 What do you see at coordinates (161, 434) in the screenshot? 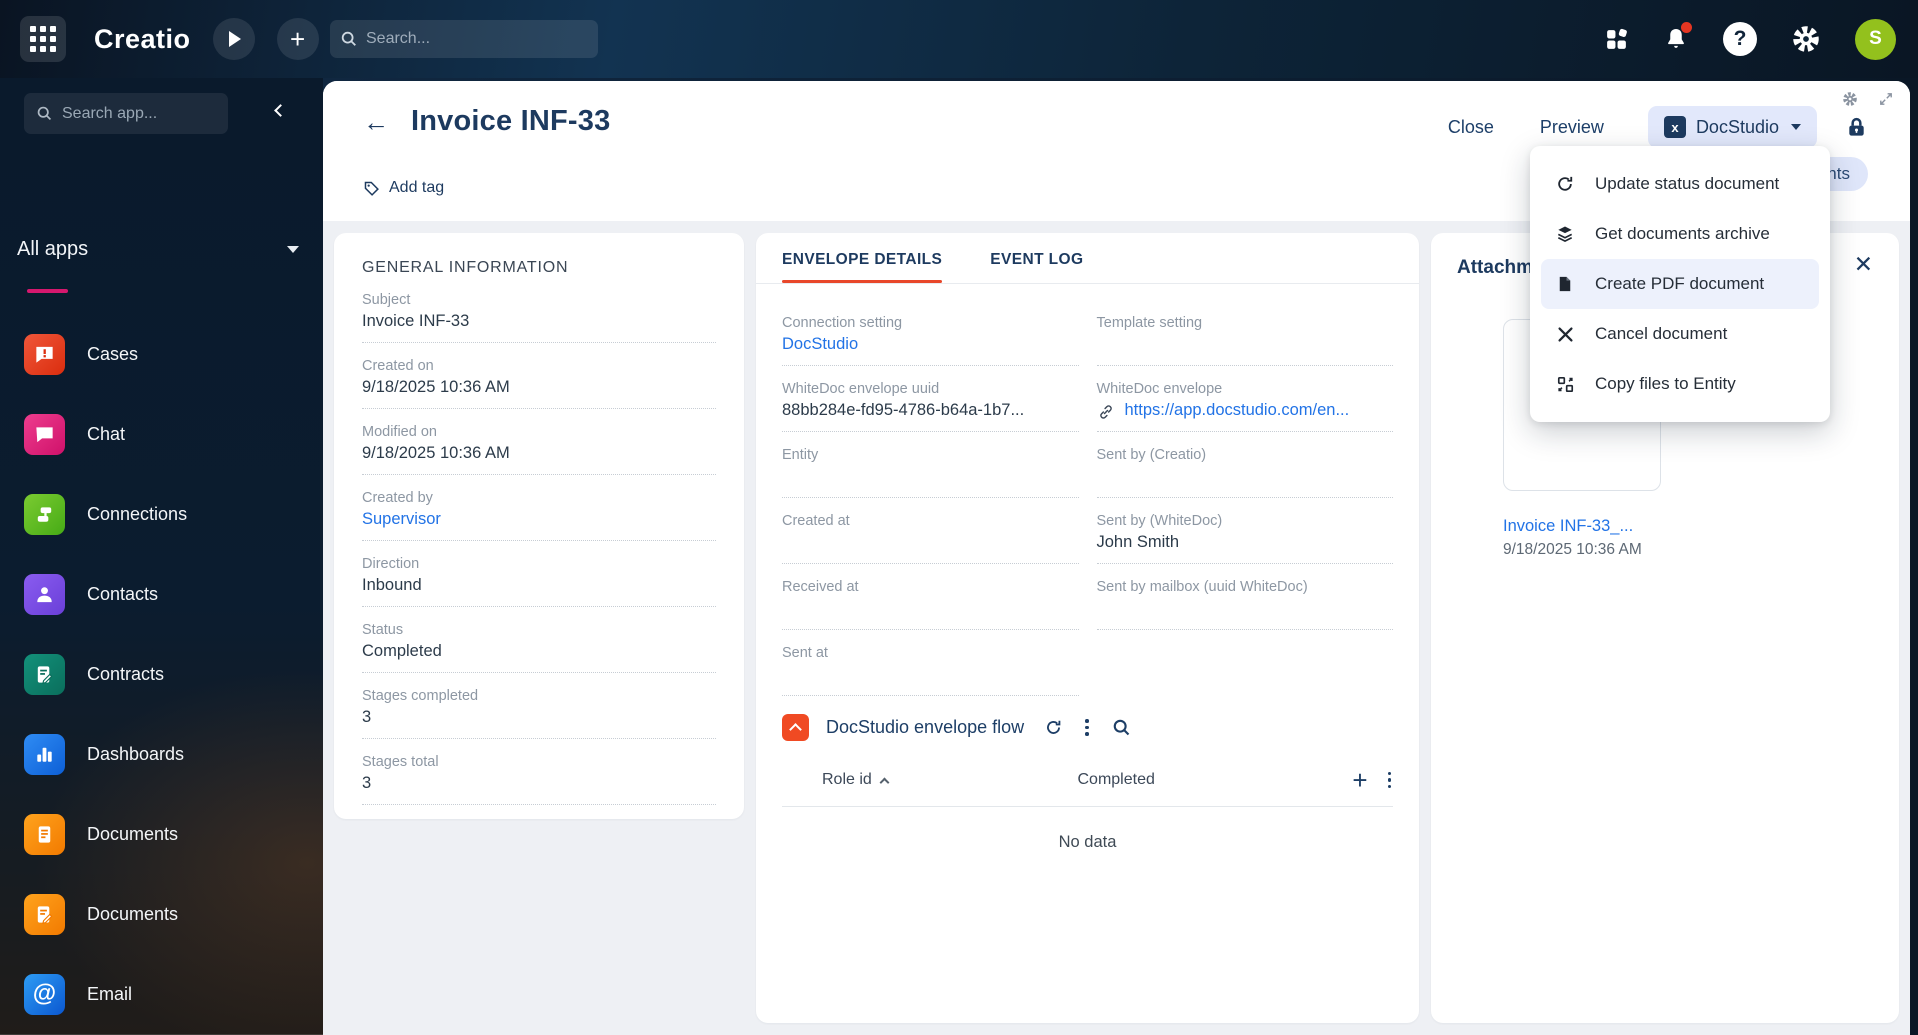
I see `sidebar-item-chat: Chat` at bounding box center [161, 434].